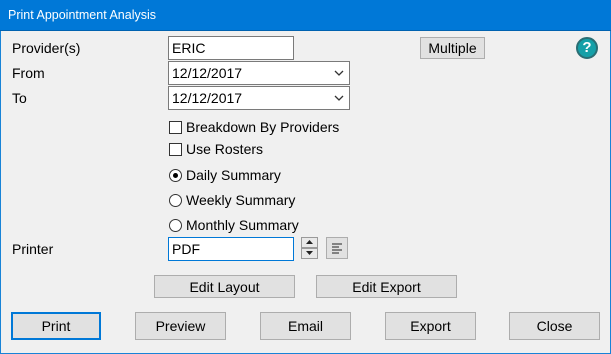  Describe the element at coordinates (207, 98) in the screenshot. I see `to-date-value: 12/12/2017` at that location.